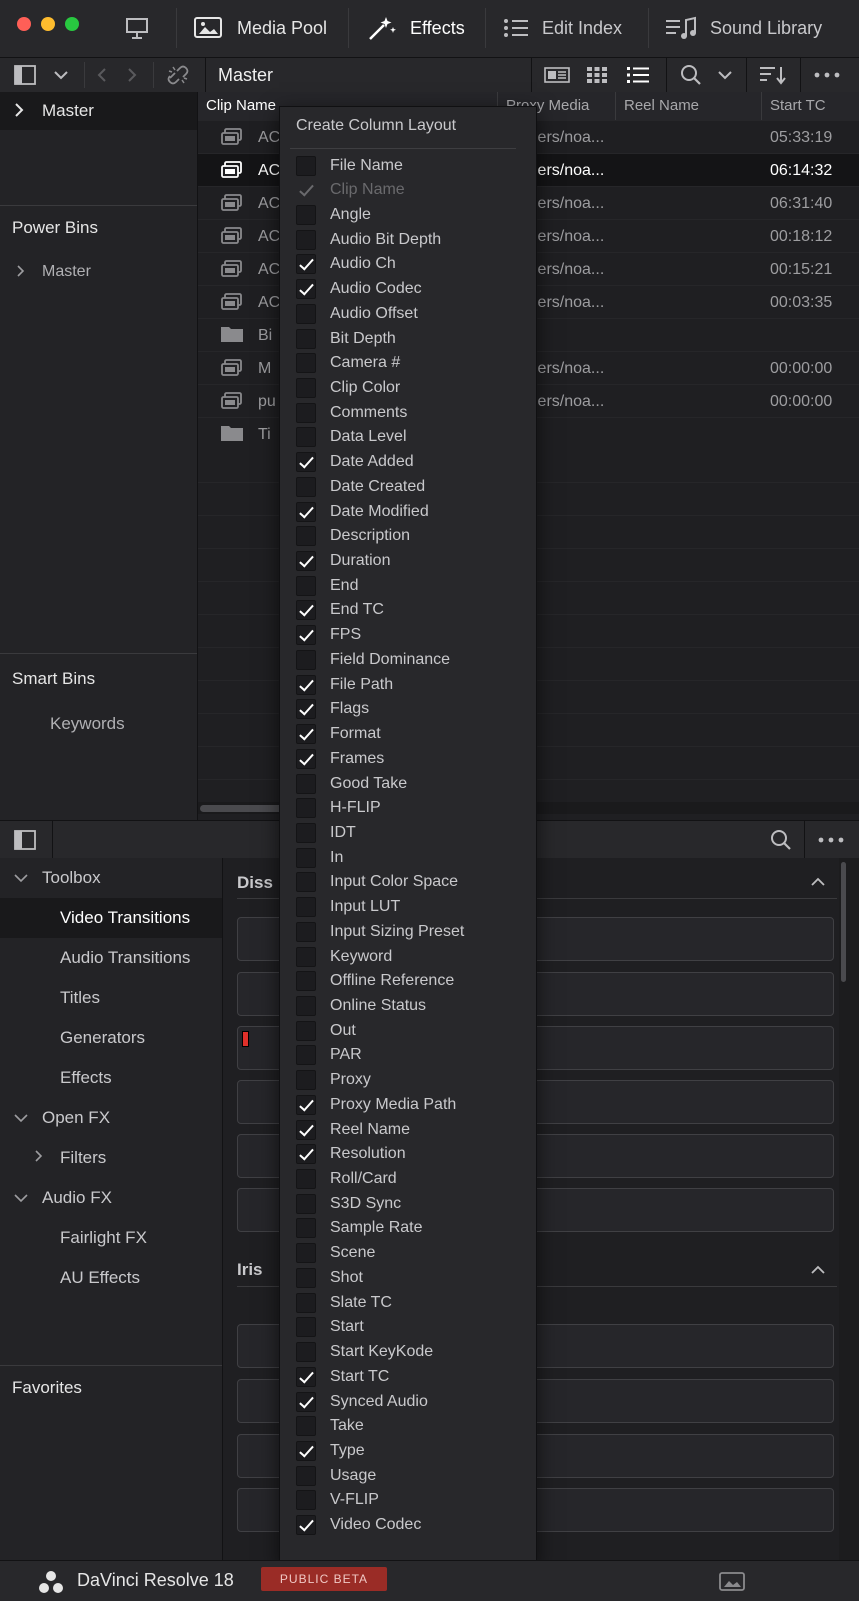 The height and width of the screenshot is (1601, 859). What do you see at coordinates (25, 840) in the screenshot?
I see `panel-toggle-icon` at bounding box center [25, 840].